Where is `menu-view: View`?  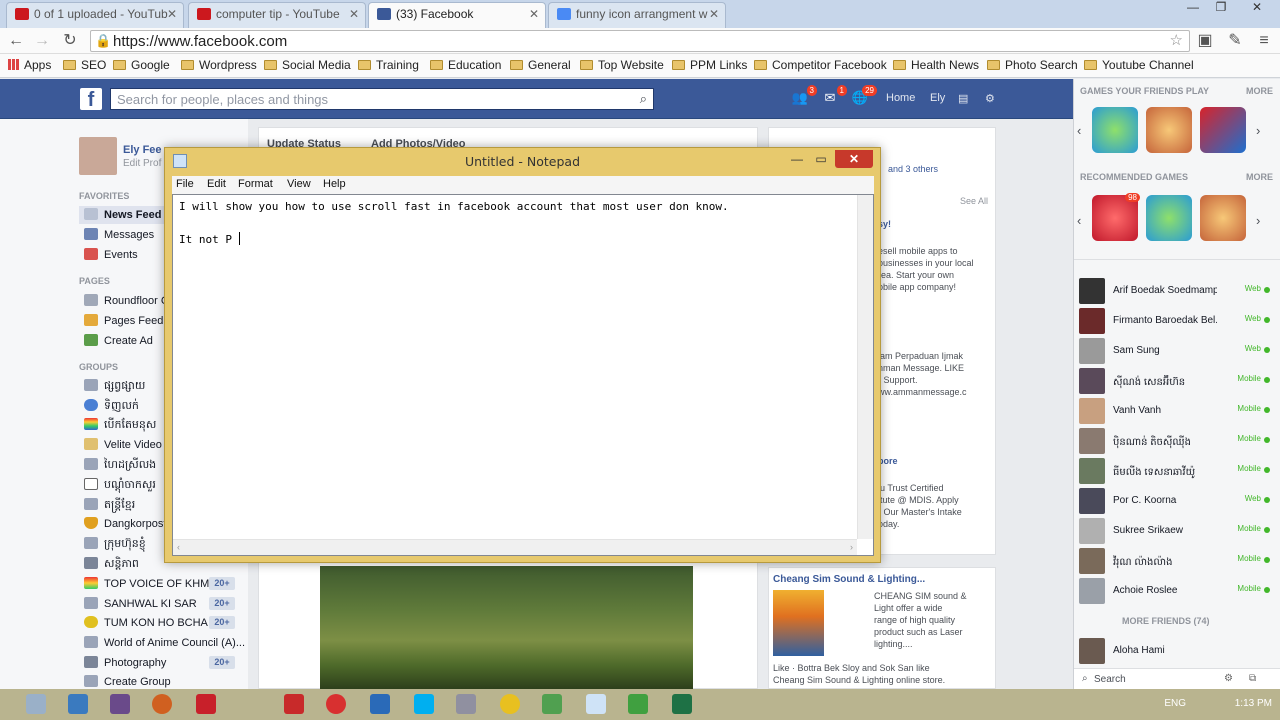
menu-view: View is located at coordinates (299, 184).